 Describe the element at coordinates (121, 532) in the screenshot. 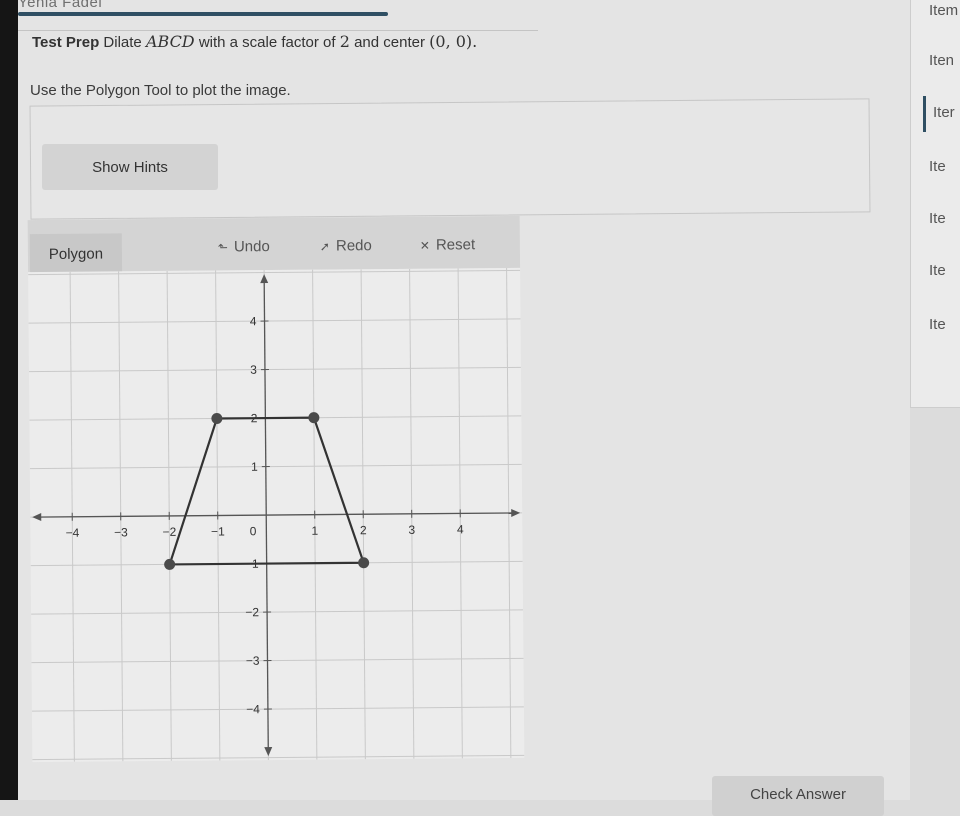

I see `x-tick-label: −3` at that location.